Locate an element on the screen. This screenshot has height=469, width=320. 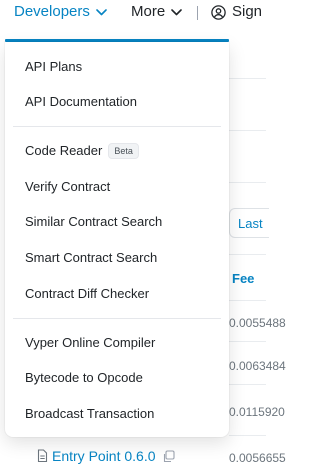
more-menu: More is located at coordinates (156, 12).